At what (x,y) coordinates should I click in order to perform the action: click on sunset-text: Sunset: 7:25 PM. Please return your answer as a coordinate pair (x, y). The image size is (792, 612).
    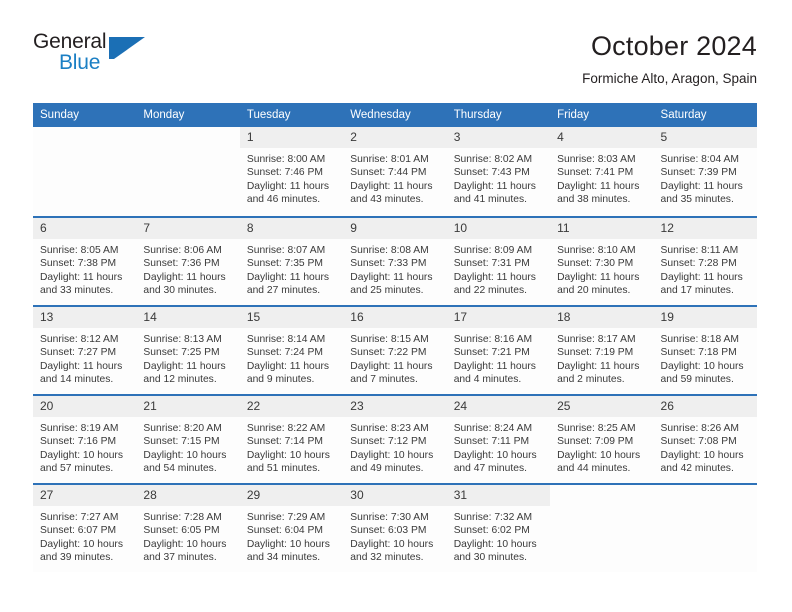
    Looking at the image, I should click on (181, 353).